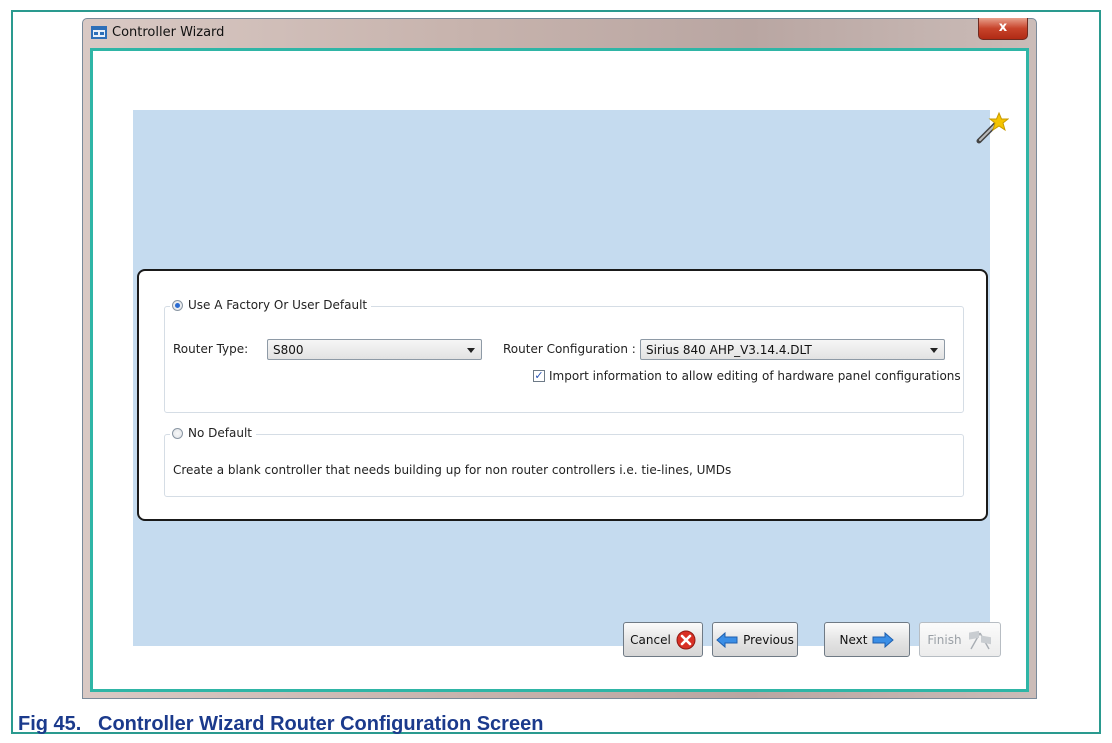 The image size is (1112, 743). Describe the element at coordinates (99, 32) in the screenshot. I see `window-app-icon` at that location.